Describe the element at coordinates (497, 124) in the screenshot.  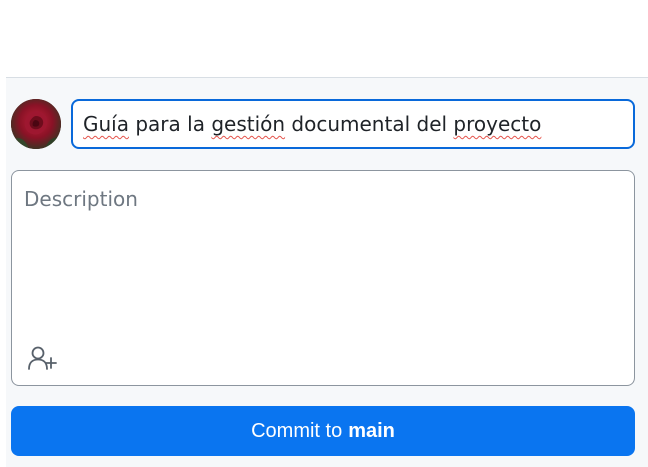
I see `summary-word-5: proyecto` at that location.